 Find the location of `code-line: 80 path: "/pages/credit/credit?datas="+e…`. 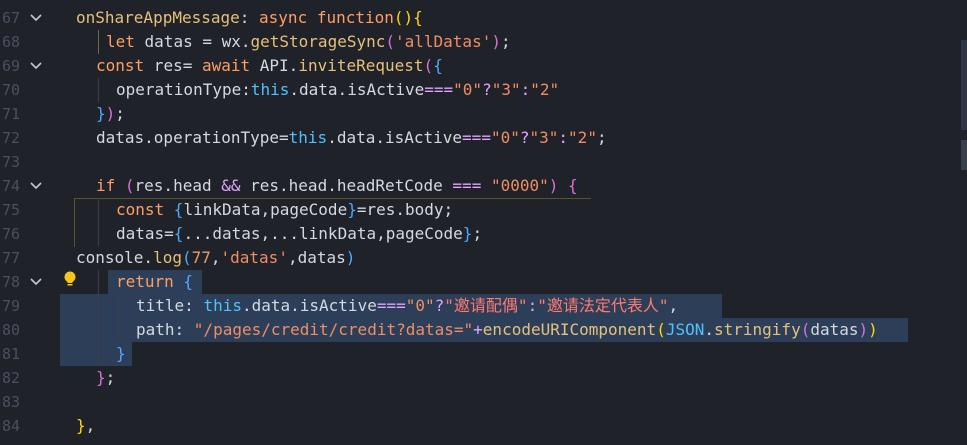

code-line: 80 path: "/pages/credit/credit?datas="+e… is located at coordinates (483, 330).